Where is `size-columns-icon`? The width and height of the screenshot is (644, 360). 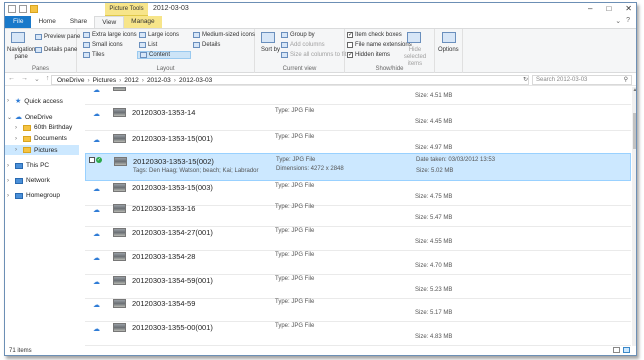 size-columns-icon is located at coordinates (284, 55).